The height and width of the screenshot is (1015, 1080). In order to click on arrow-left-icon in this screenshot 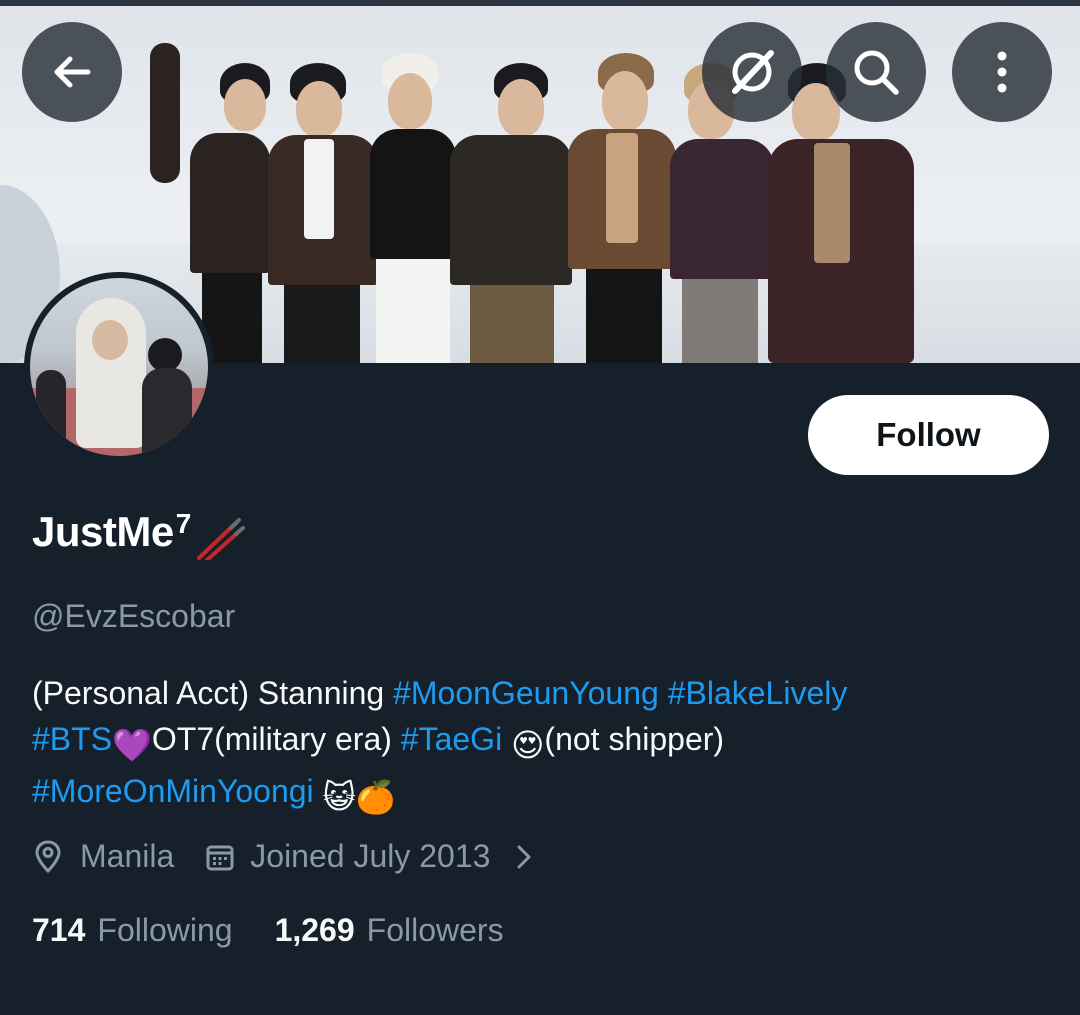, I will do `click(72, 72)`.